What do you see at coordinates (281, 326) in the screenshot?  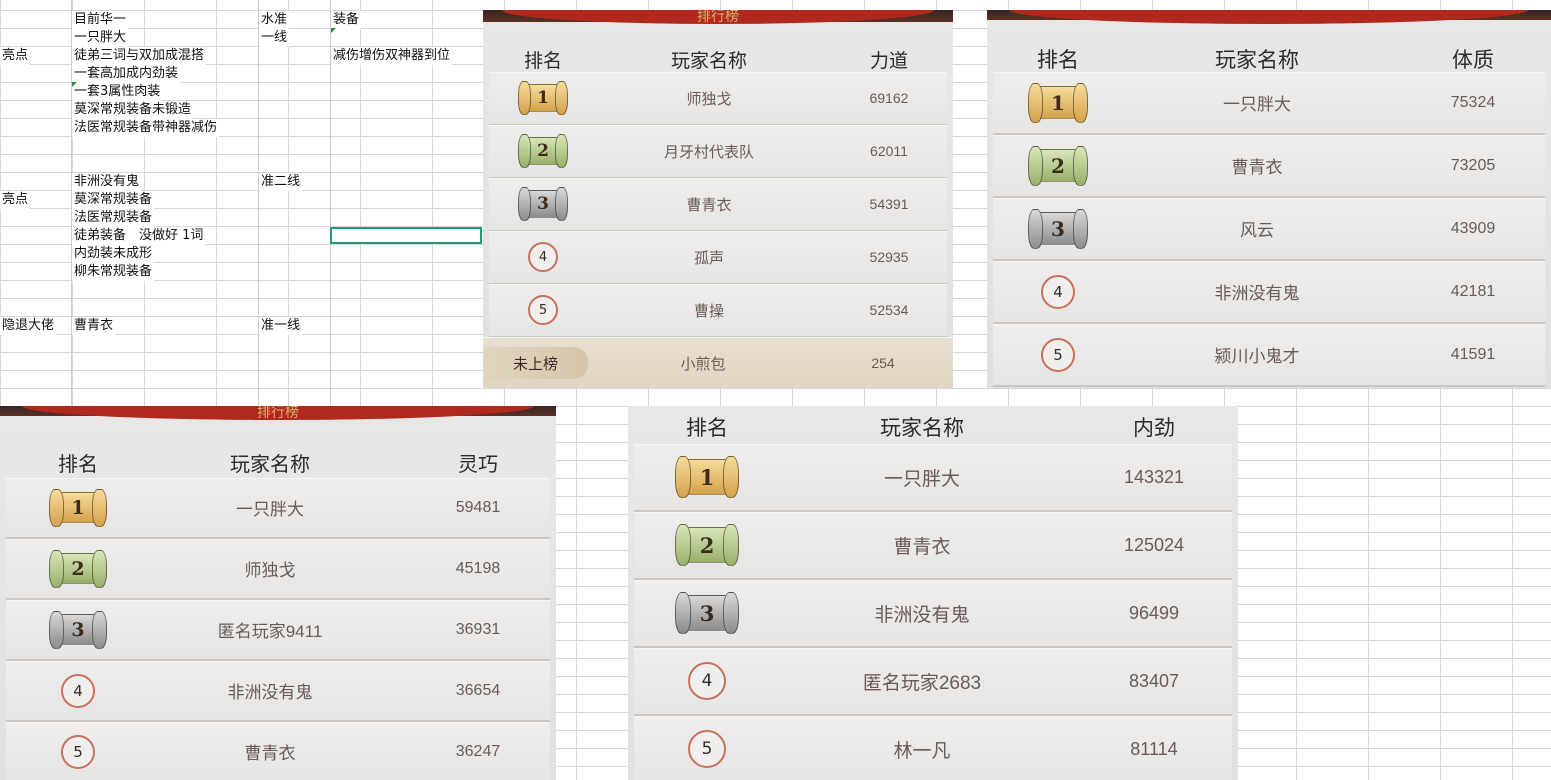 I see `sheet-cell: 准一线` at bounding box center [281, 326].